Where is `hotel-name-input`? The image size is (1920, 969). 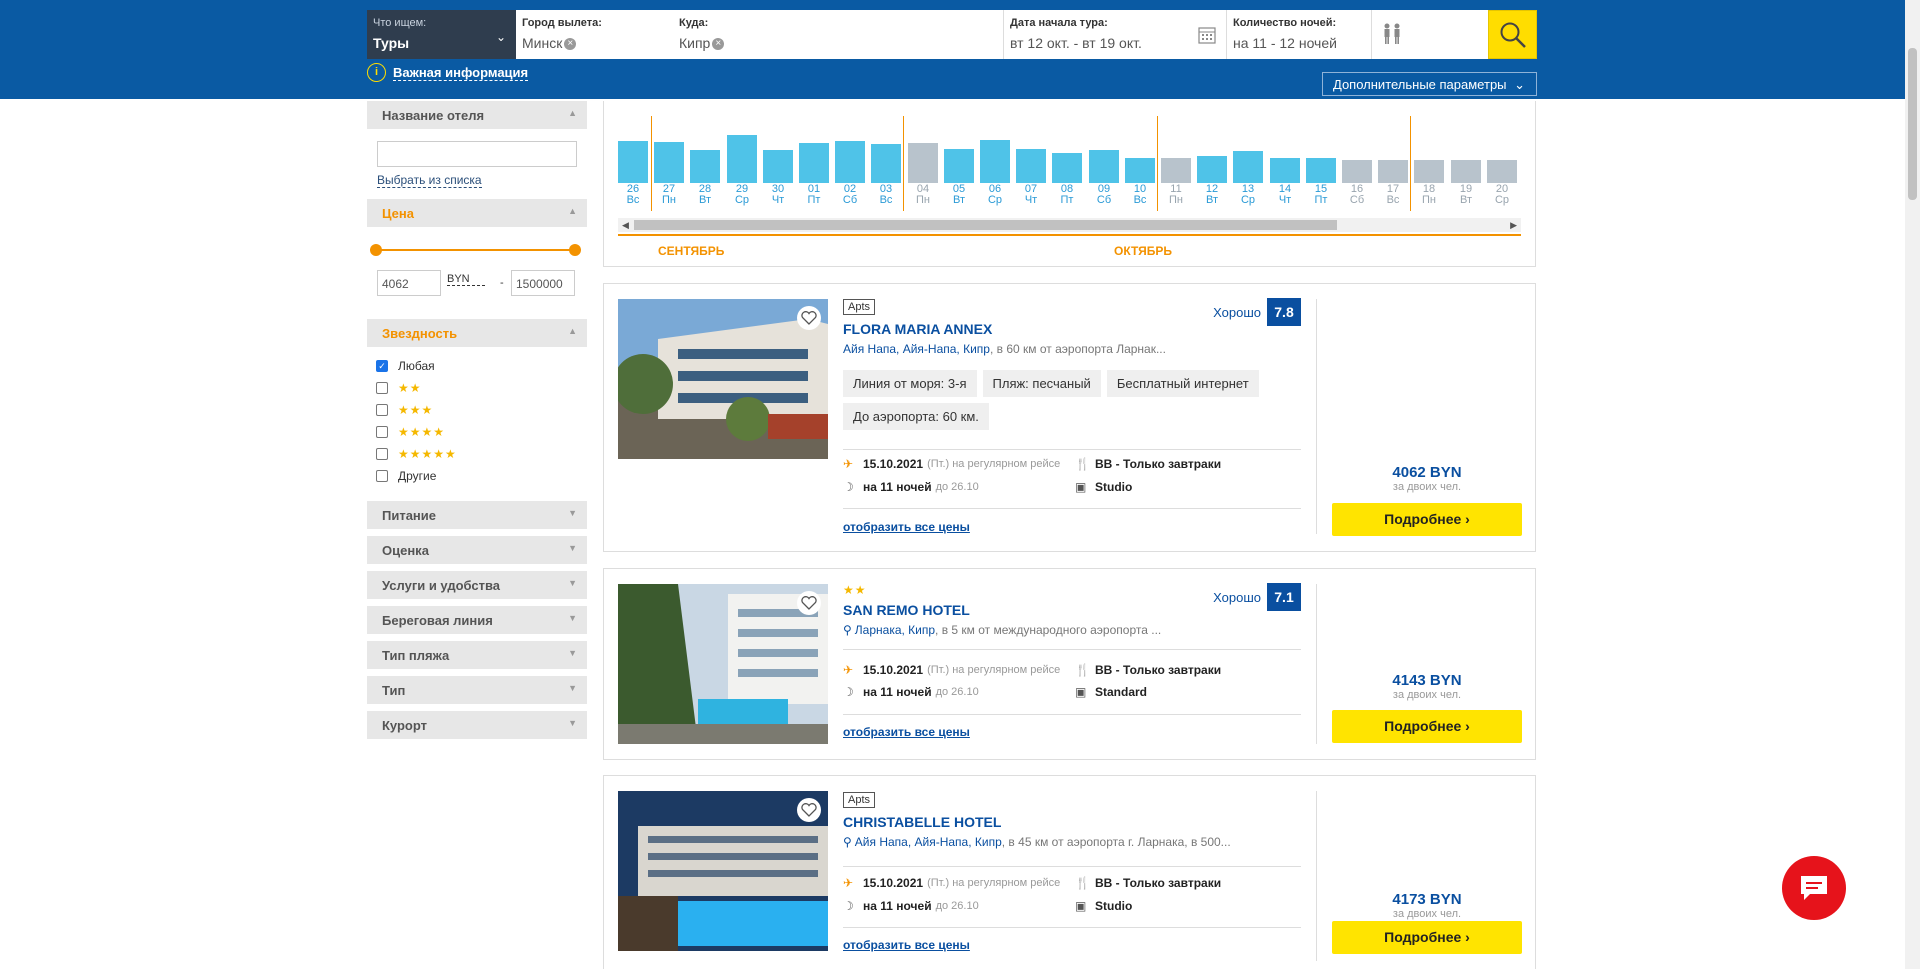 hotel-name-input is located at coordinates (477, 154).